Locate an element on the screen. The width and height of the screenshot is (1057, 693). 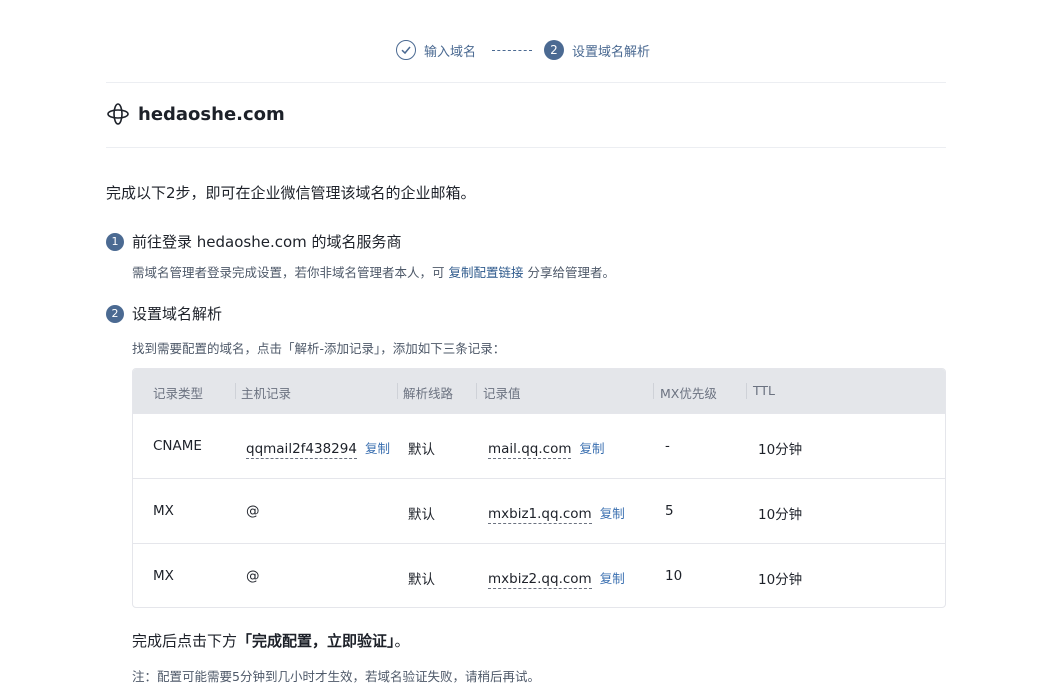
stepper: 输入域名 2 设置域名解析 is located at coordinates (528, 51).